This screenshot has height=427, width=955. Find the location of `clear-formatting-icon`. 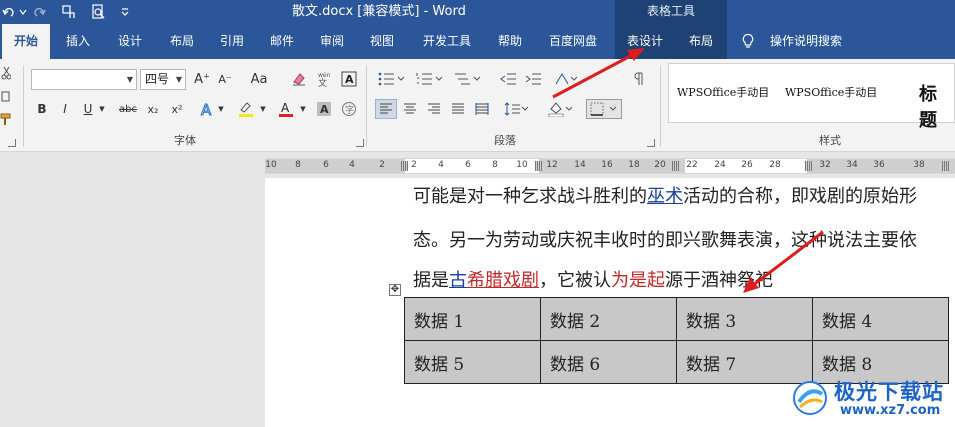

clear-formatting-icon is located at coordinates (299, 79).